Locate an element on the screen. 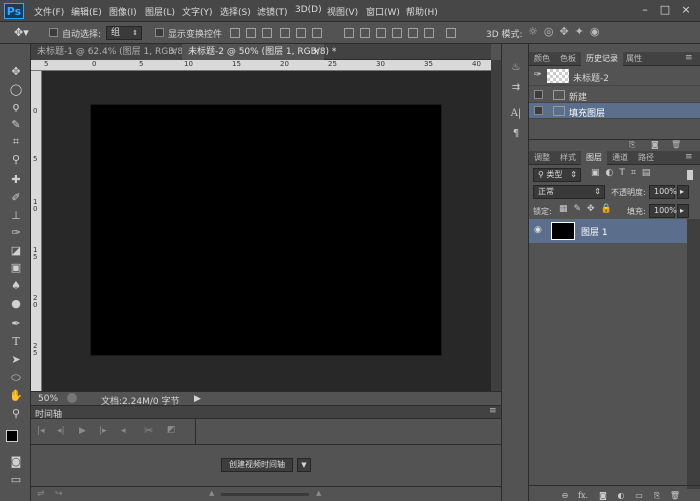 The height and width of the screenshot is (501, 700). visibility-eye-icon: ◉ is located at coordinates (538, 230).